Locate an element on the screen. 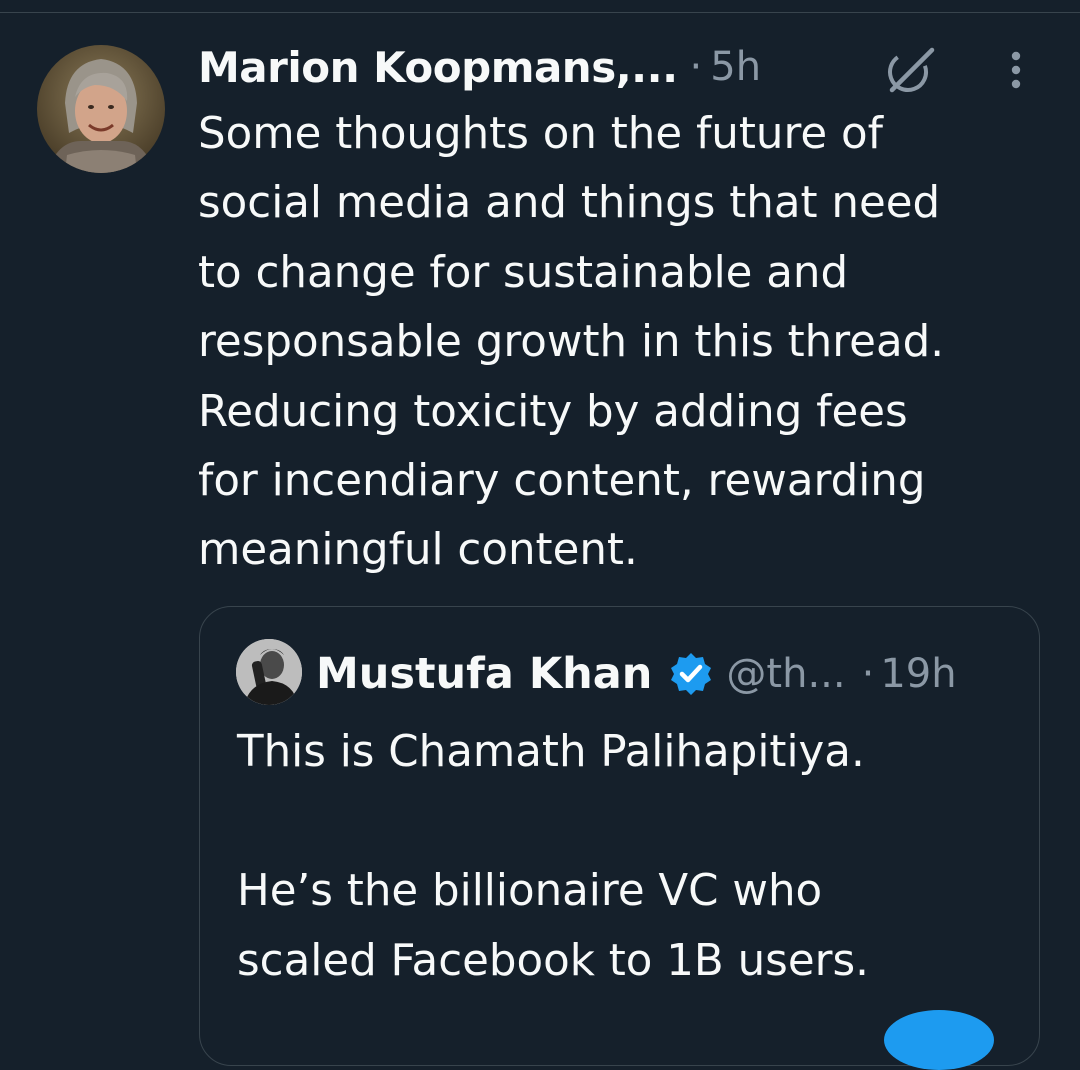 The width and height of the screenshot is (1080, 1070). tweet-header: Marion Koopmans,... · 5h is located at coordinates (479, 67).